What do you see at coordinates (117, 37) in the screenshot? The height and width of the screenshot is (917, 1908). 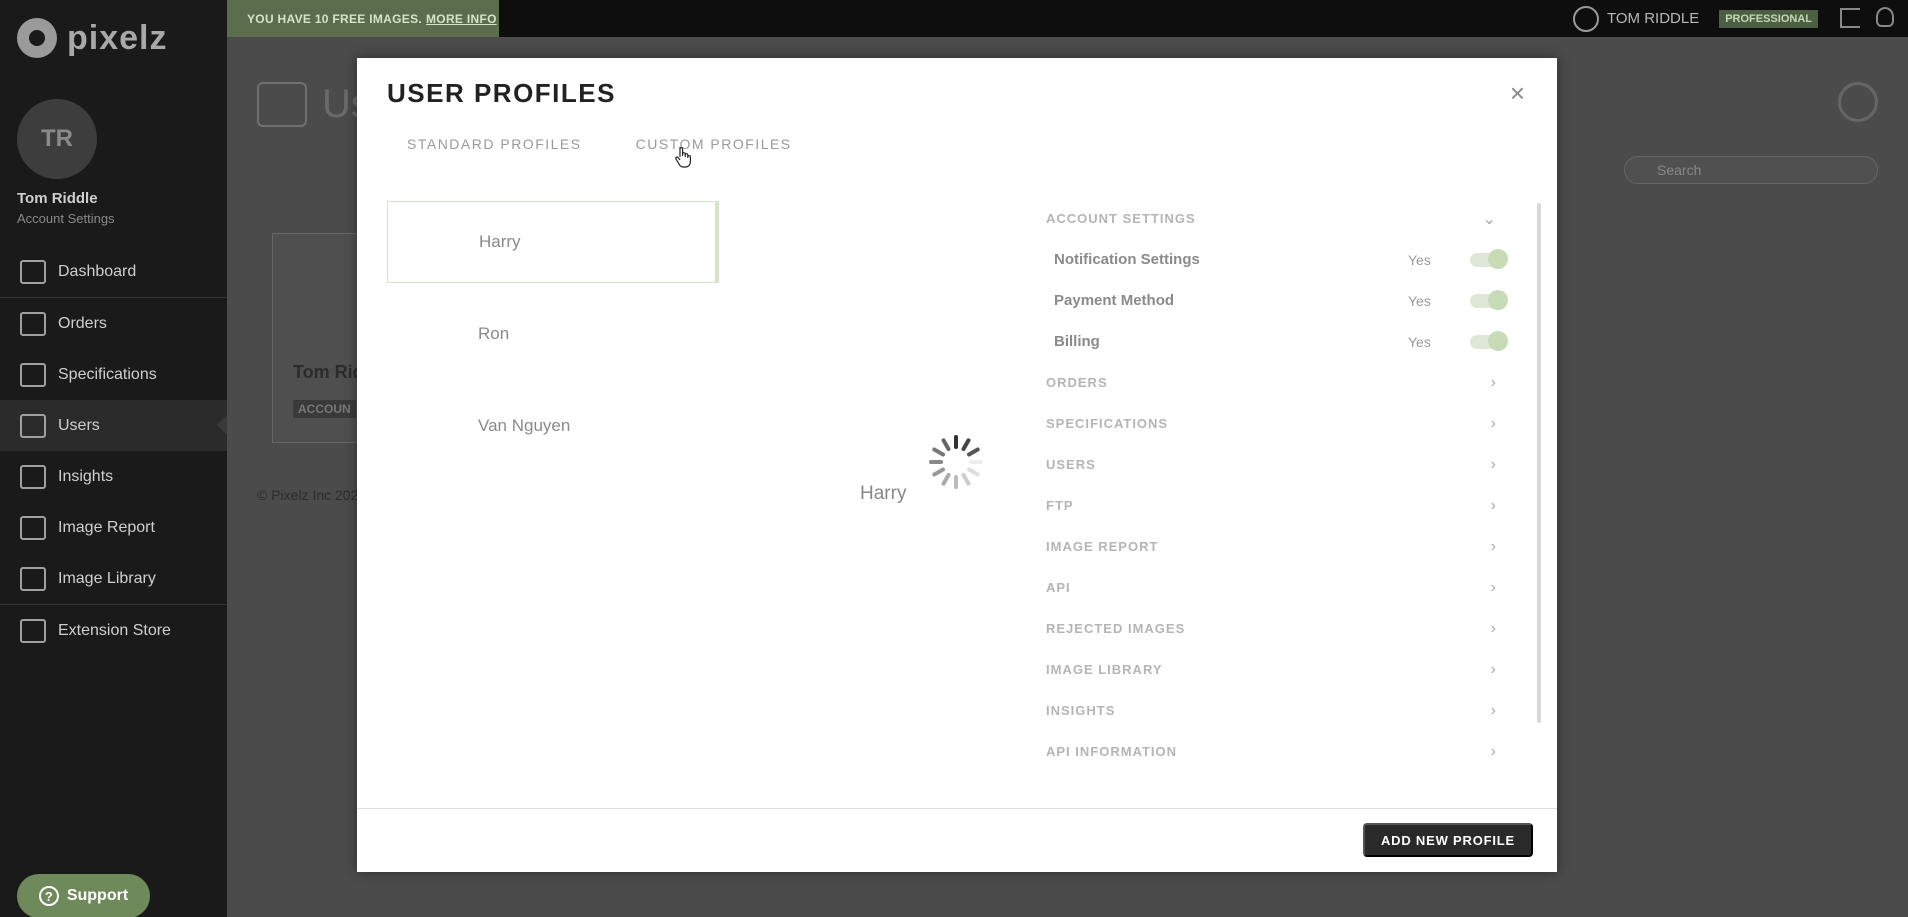 I see `logo-text: pixelz` at bounding box center [117, 37].